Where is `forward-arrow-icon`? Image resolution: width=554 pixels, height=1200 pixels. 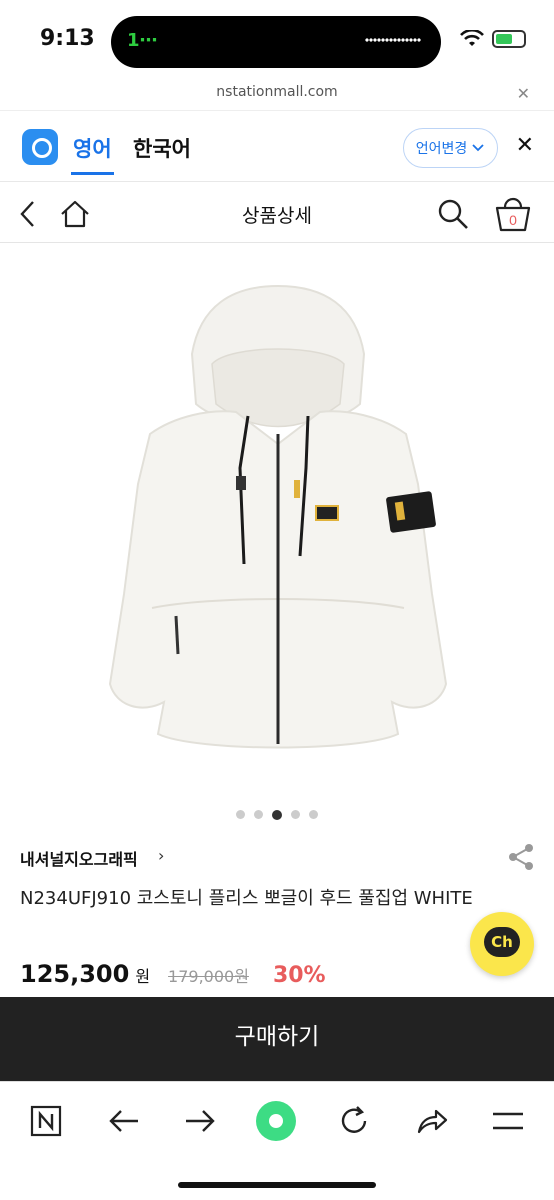
forward-arrow-icon is located at coordinates (200, 1121).